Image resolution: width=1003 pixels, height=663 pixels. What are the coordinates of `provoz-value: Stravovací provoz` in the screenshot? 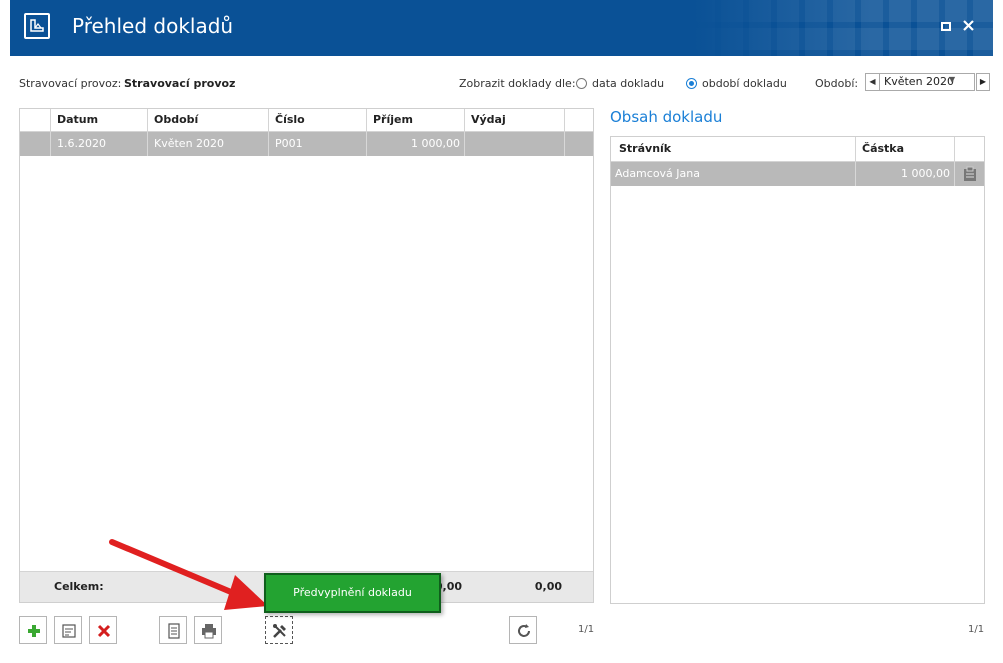 It's located at (179, 83).